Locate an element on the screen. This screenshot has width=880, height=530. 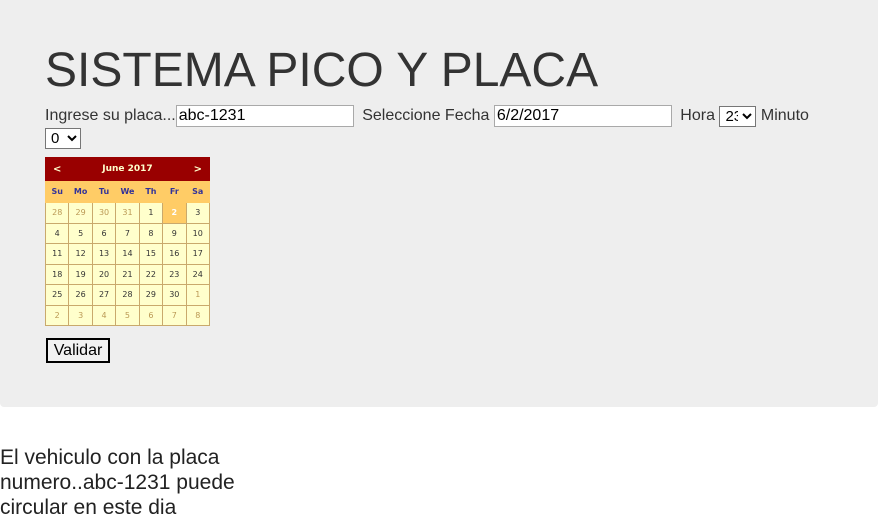
calendar-day: 25 is located at coordinates (57, 295).